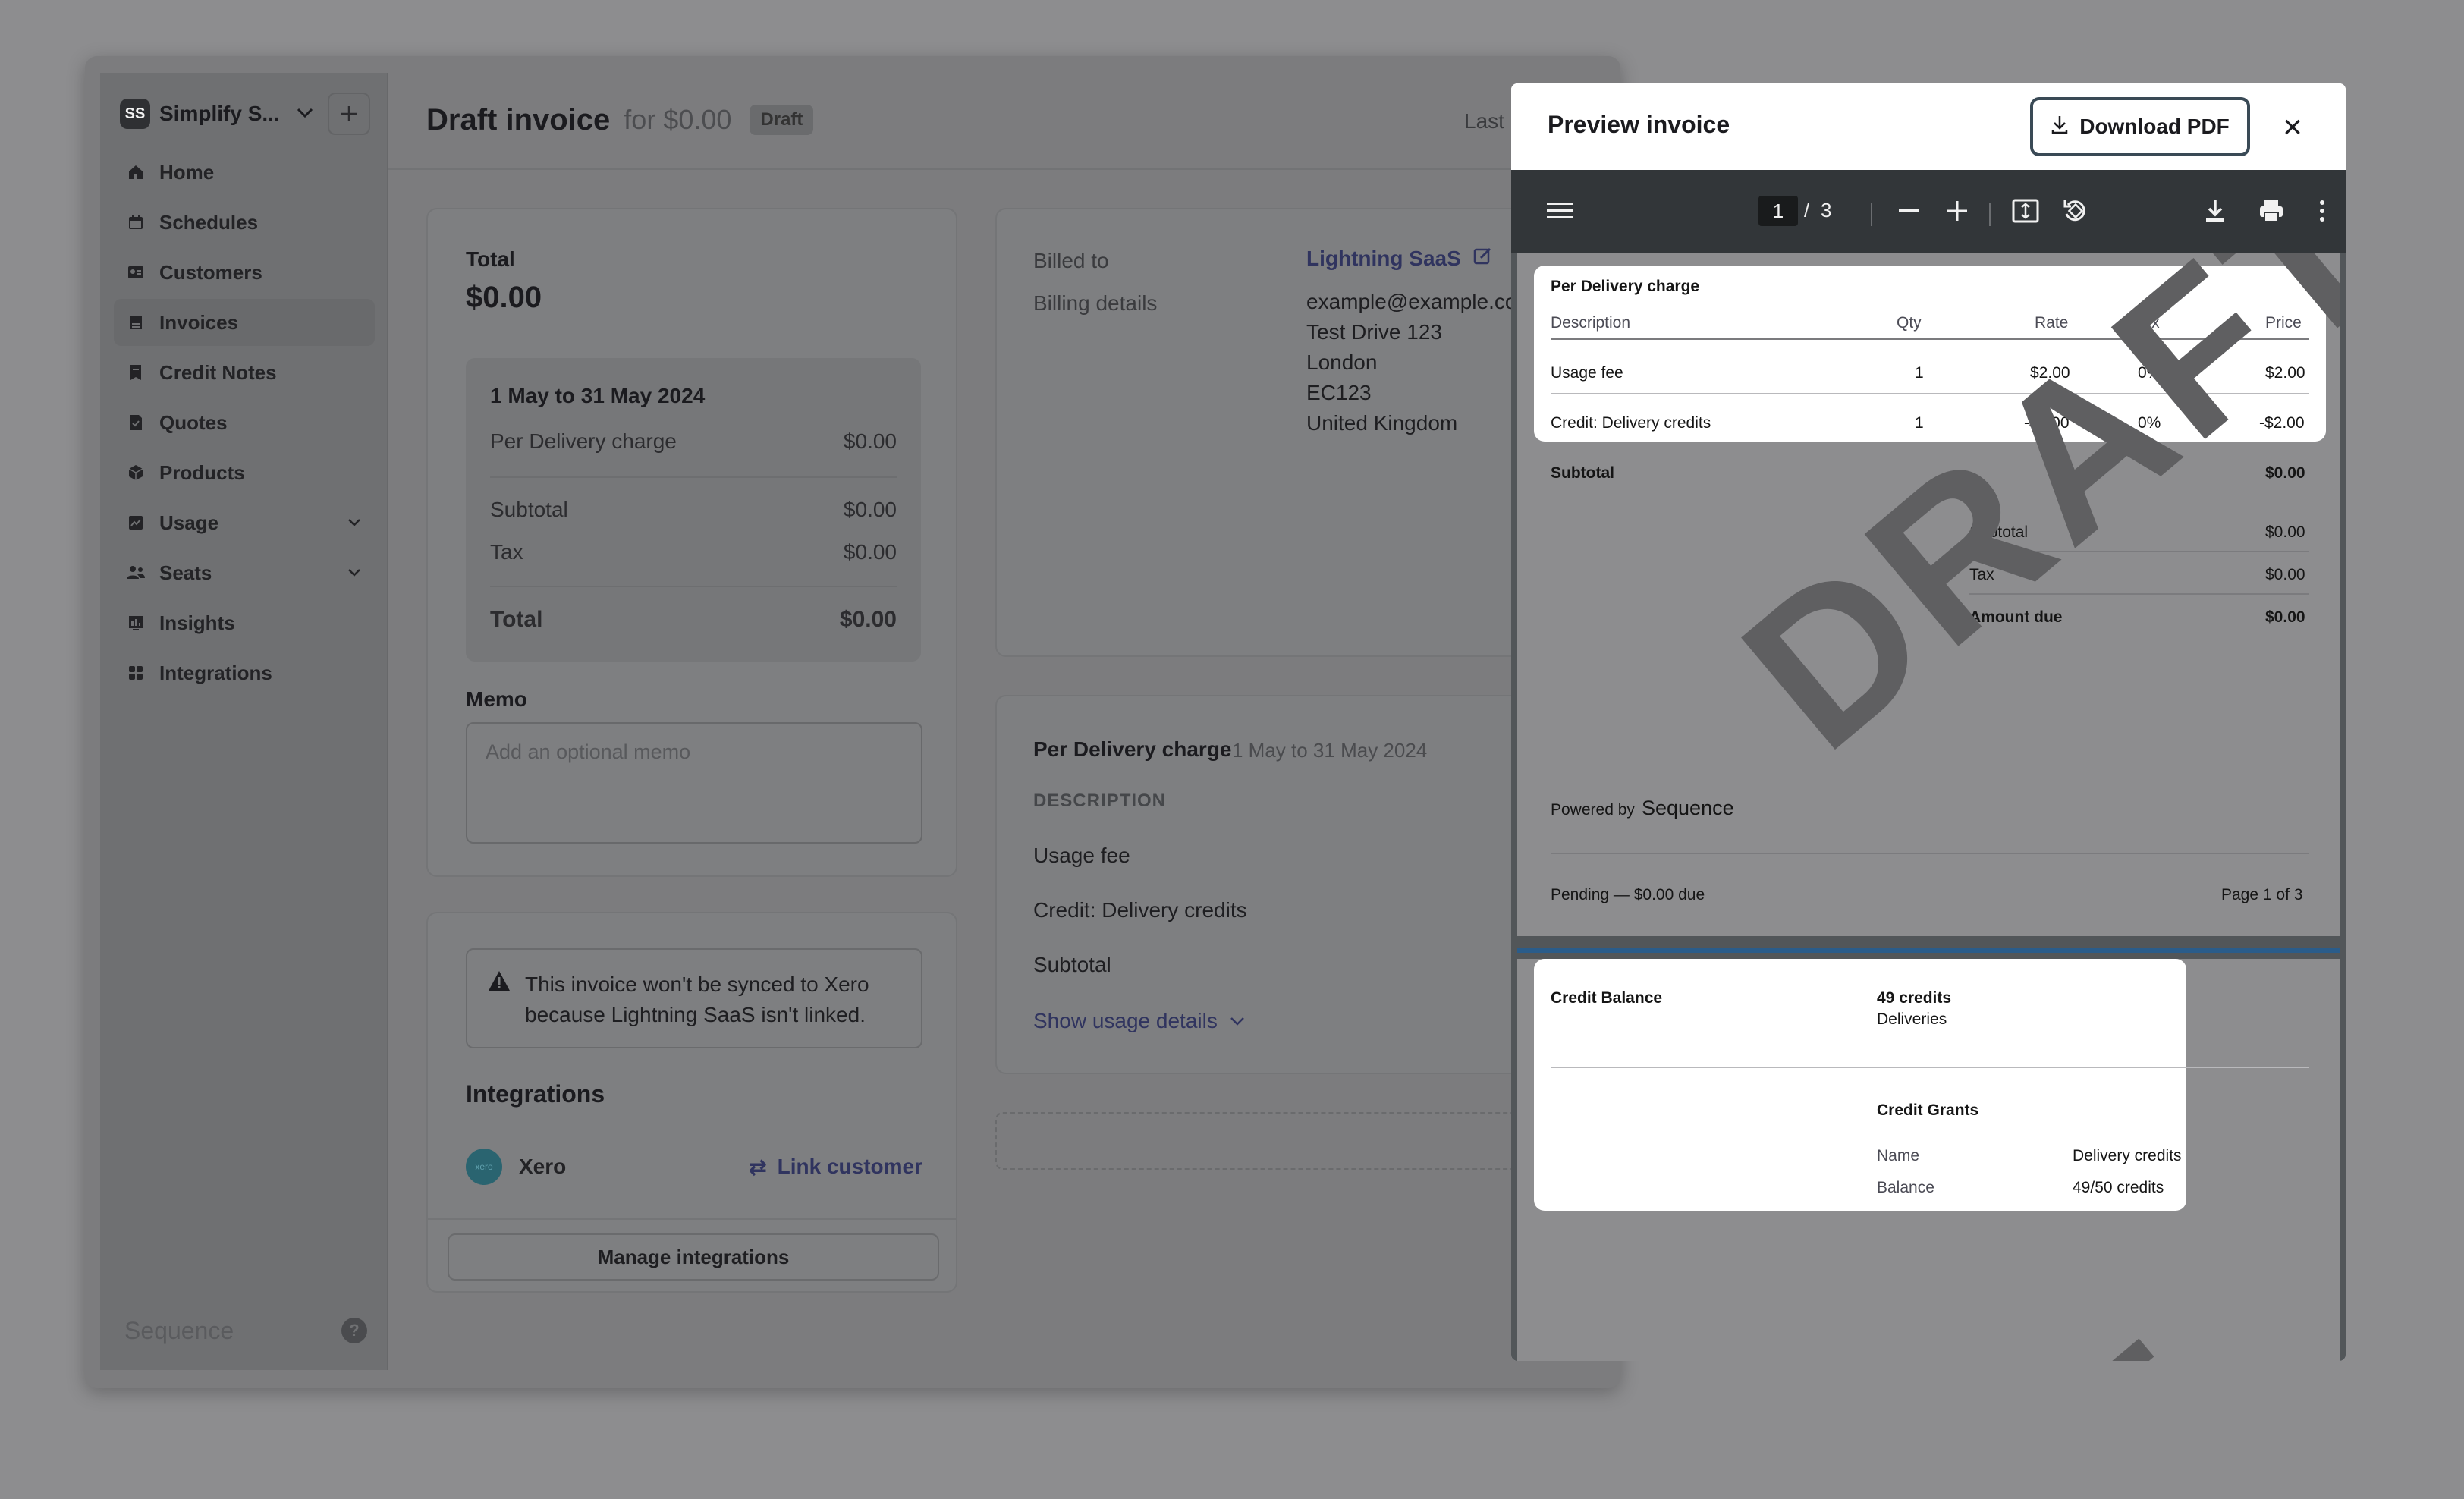 Image resolution: width=2464 pixels, height=1499 pixels. Describe the element at coordinates (2025, 211) in the screenshot. I see `fit-page-icon` at that location.